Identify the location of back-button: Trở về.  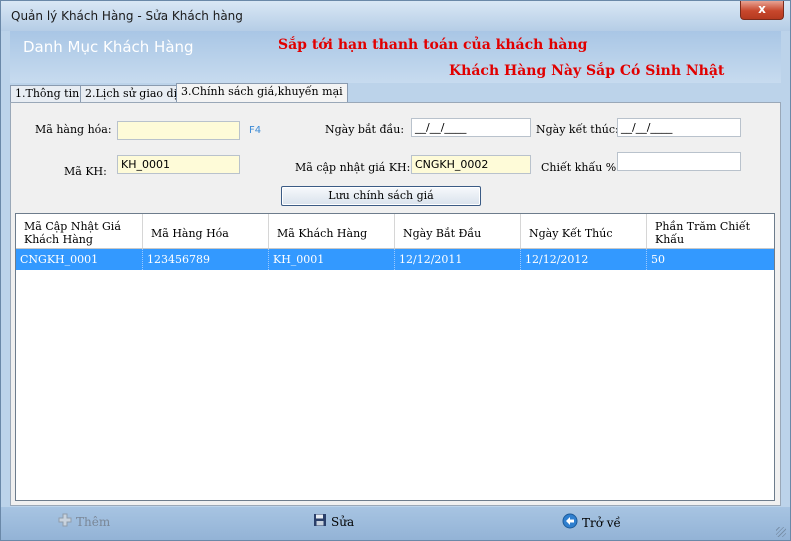
(591, 522).